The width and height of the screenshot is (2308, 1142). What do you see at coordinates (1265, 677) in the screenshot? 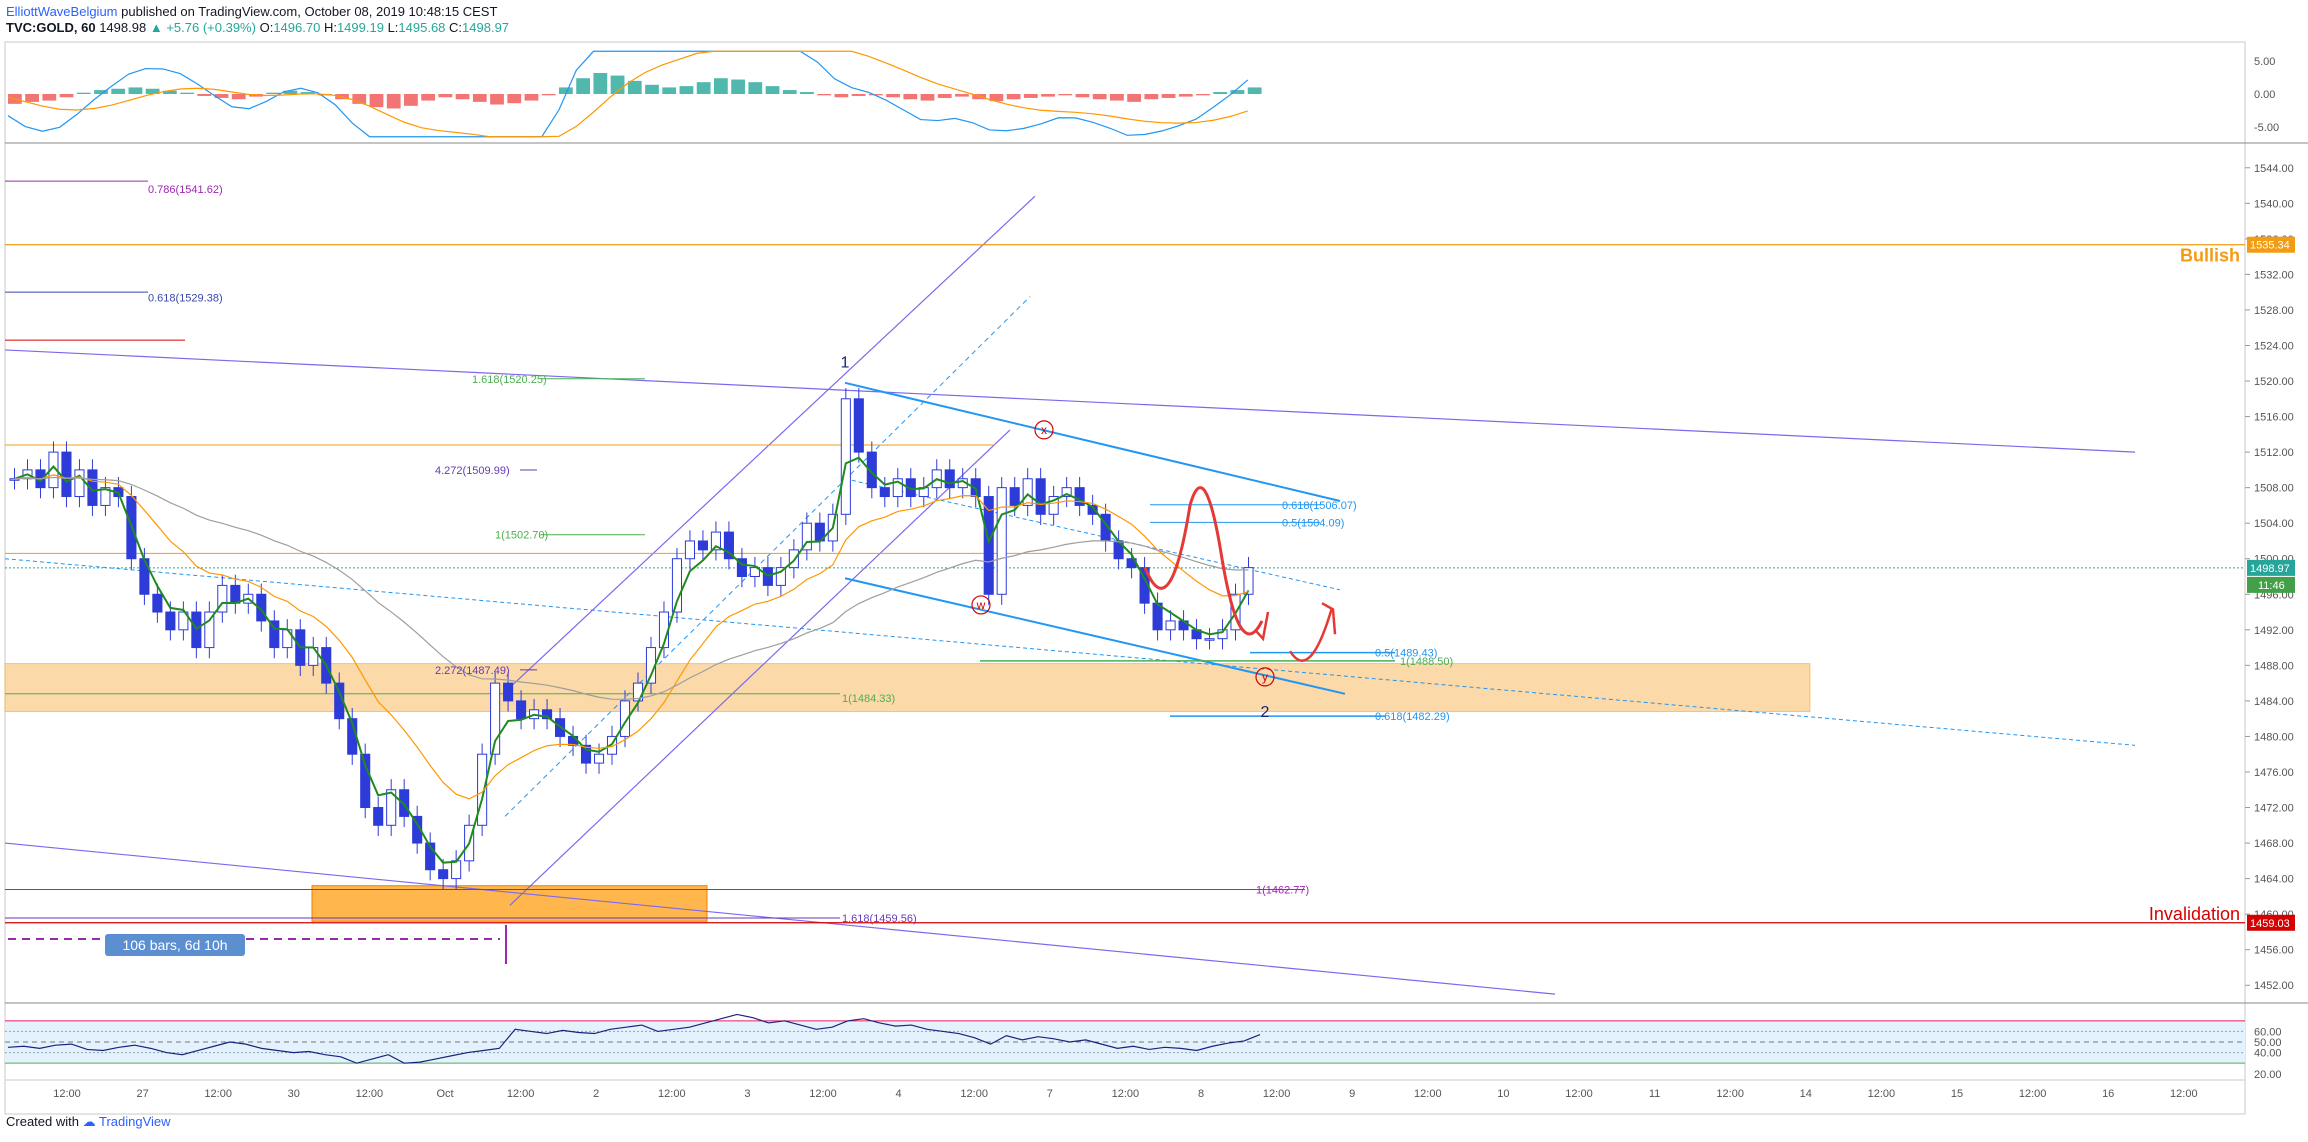
I see `wave-y-label: y` at bounding box center [1265, 677].